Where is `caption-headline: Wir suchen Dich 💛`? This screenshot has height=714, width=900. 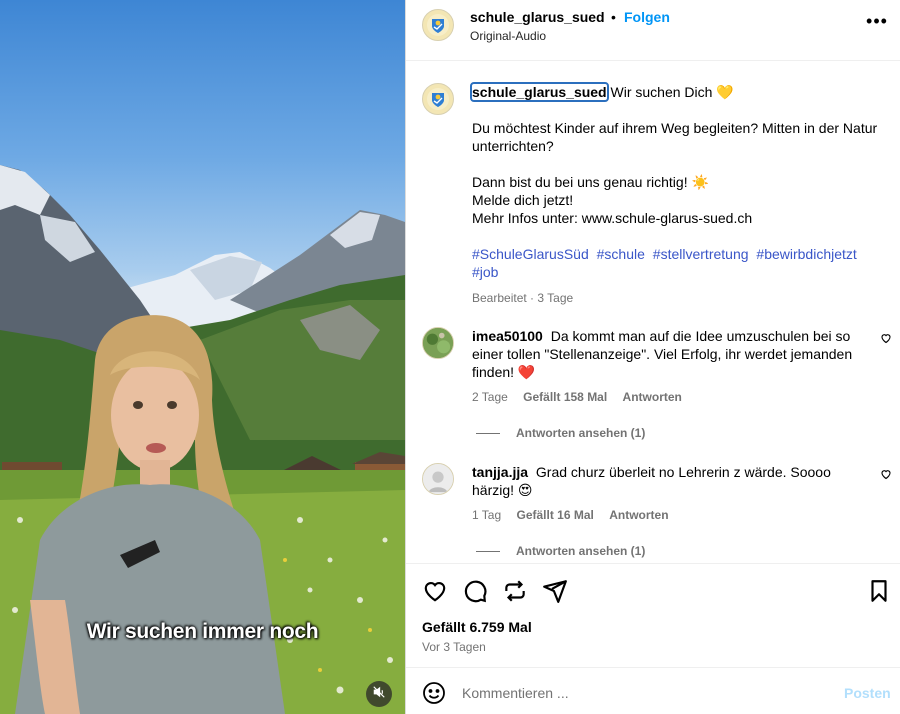 caption-headline: Wir suchen Dich 💛 is located at coordinates (672, 92).